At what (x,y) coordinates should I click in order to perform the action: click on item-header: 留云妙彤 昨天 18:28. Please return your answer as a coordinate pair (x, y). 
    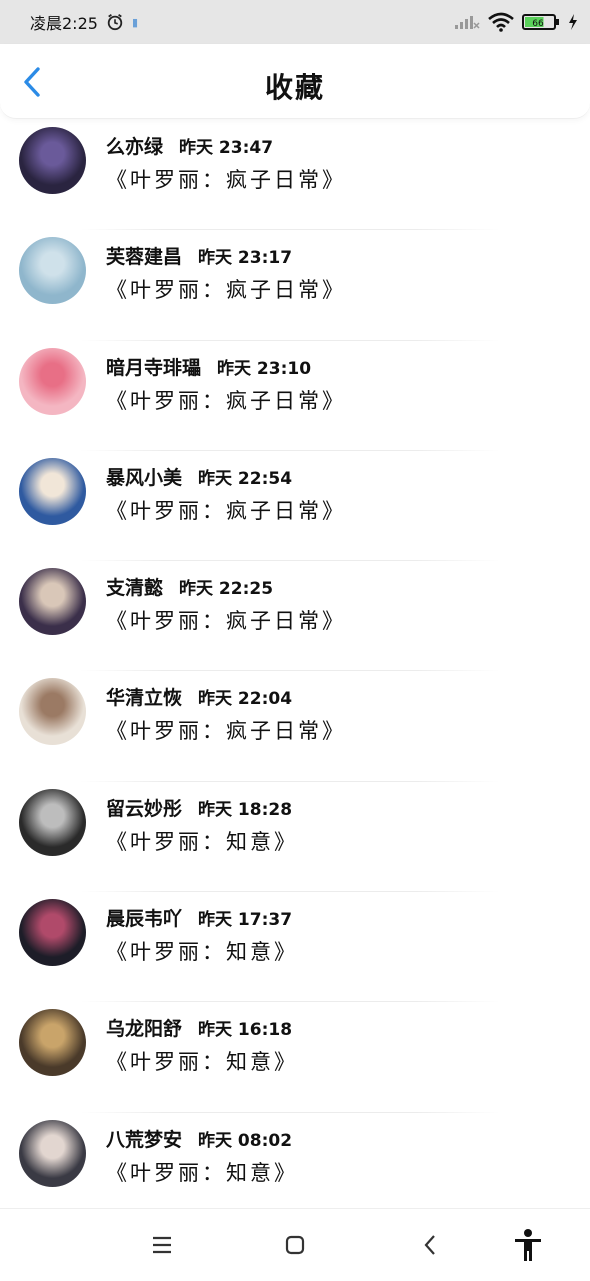
    Looking at the image, I should click on (199, 807).